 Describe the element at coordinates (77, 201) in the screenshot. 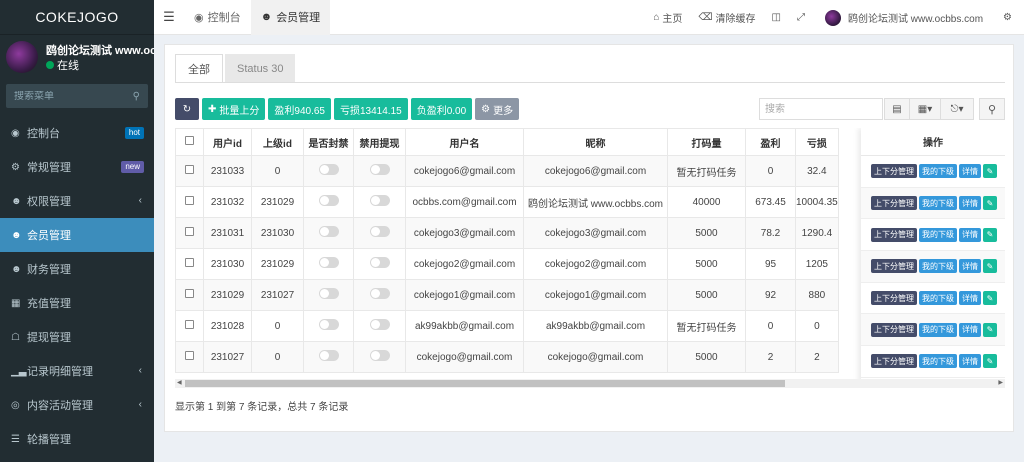

I see `sidebar-item: ☻ 权限管理 ‹` at that location.